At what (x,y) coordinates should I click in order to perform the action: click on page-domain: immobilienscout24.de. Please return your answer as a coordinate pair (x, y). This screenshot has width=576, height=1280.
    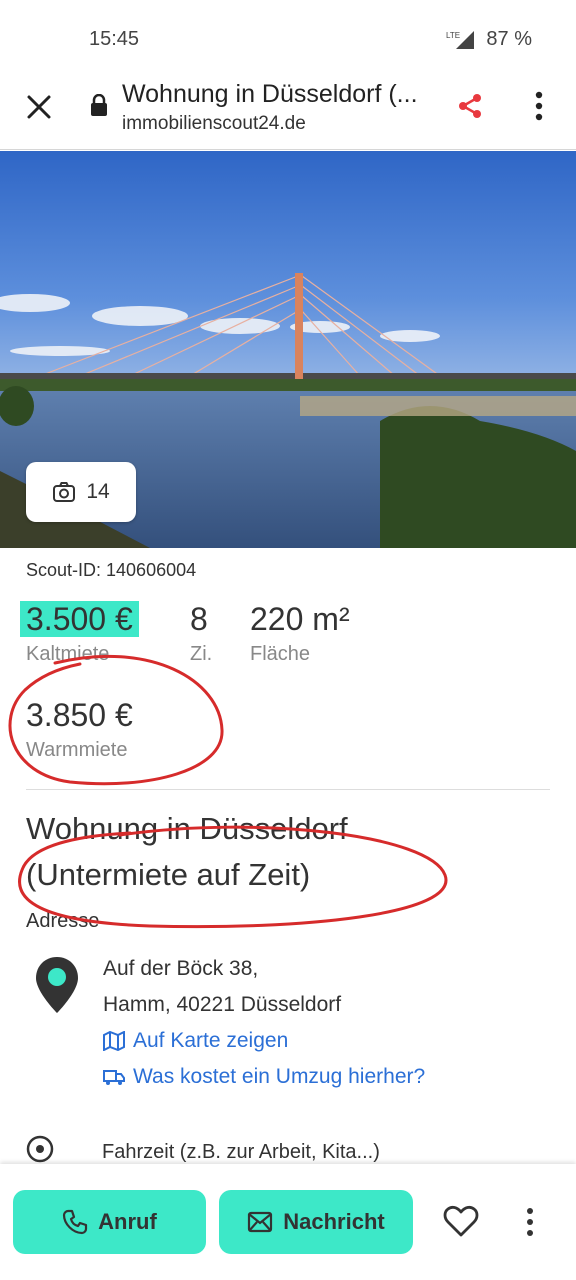
    Looking at the image, I should click on (214, 123).